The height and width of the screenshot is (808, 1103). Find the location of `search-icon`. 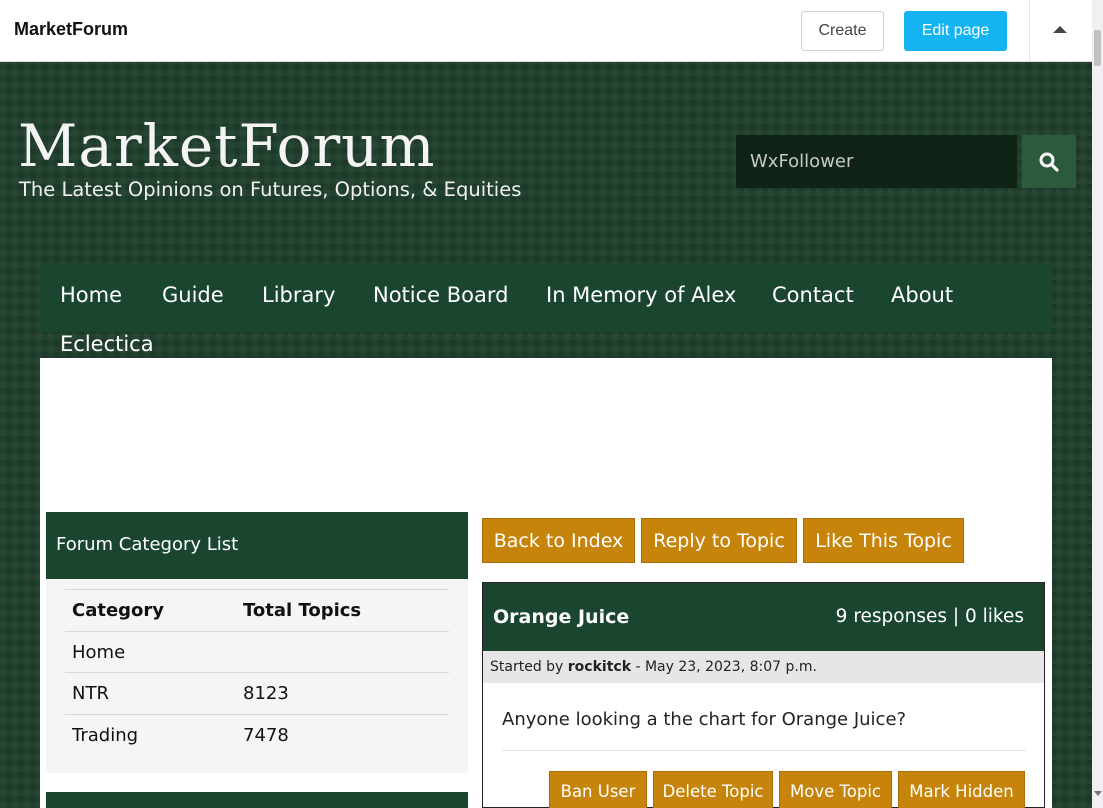

search-icon is located at coordinates (1049, 162).